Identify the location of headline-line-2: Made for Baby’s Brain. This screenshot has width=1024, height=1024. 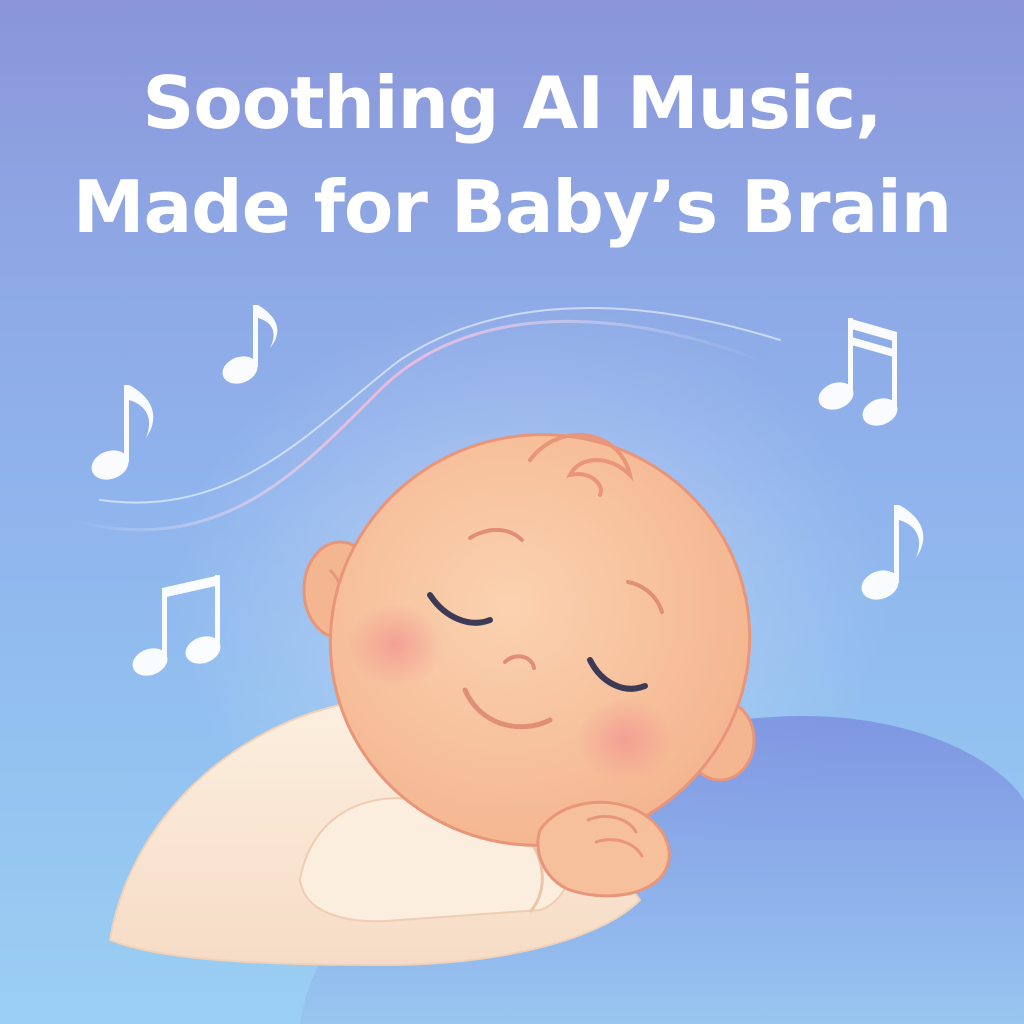
(512, 206).